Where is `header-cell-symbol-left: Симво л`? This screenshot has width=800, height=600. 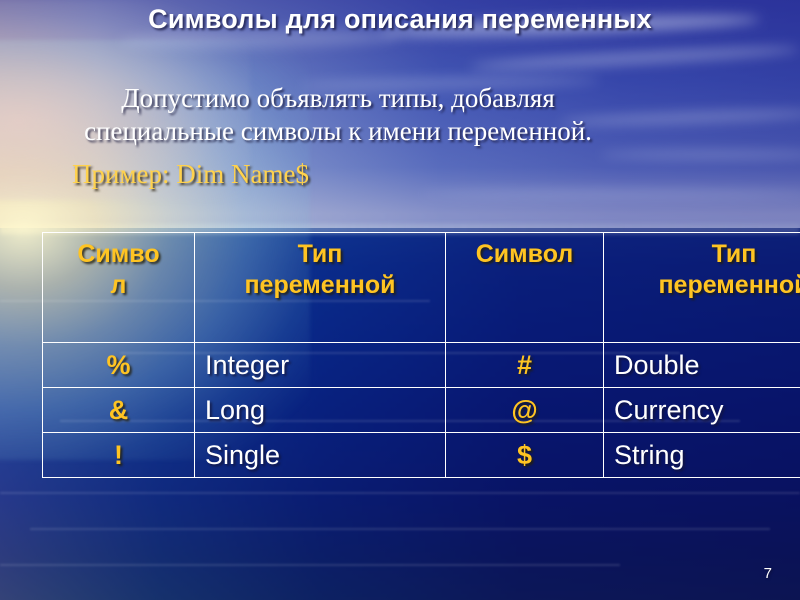 header-cell-symbol-left: Симво л is located at coordinates (118, 287).